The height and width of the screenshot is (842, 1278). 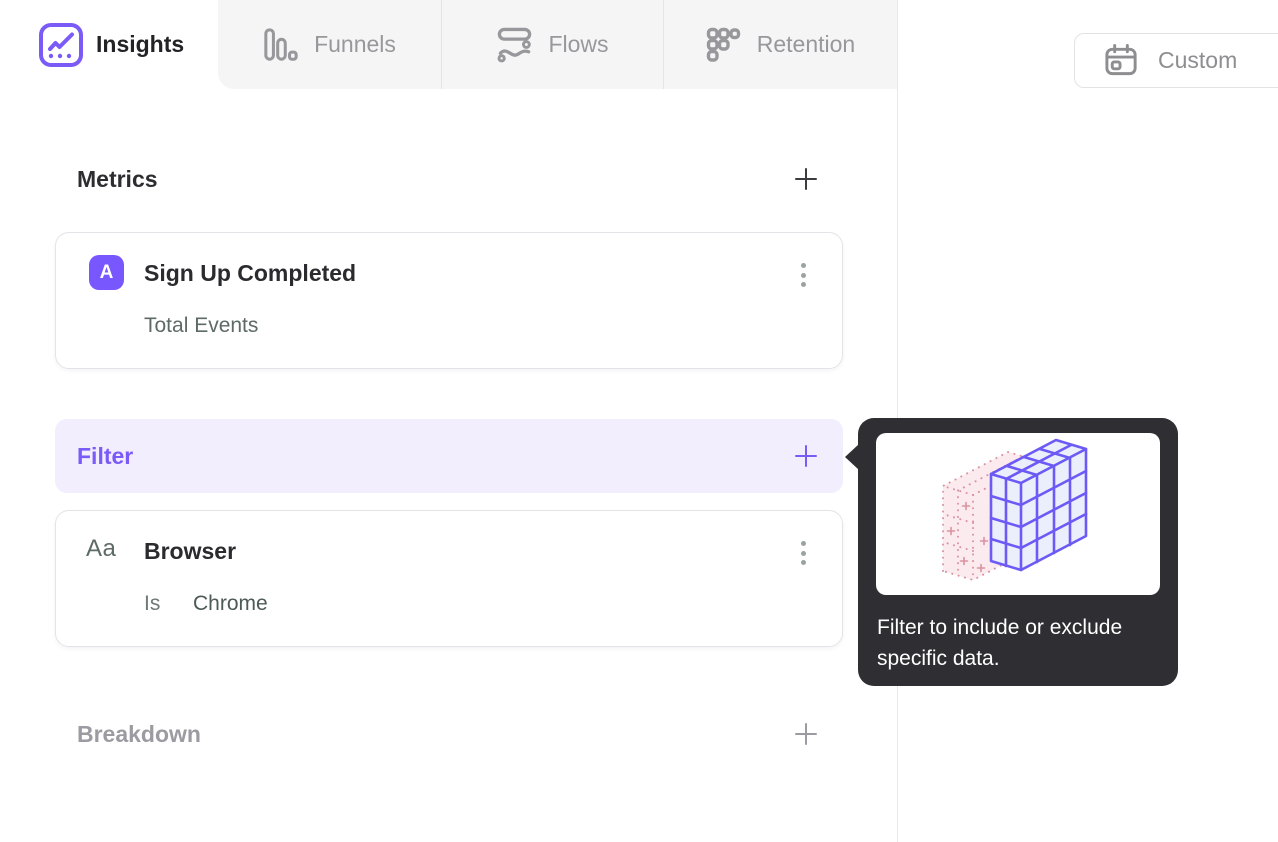 I want to click on tab-strip: Funnels Flows Retention, so click(x=557, y=44).